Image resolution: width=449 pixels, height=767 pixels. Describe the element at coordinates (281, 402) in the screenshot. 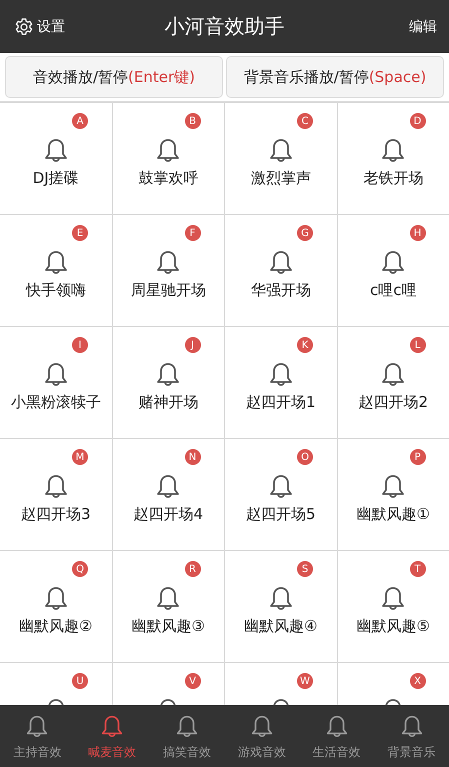

I see `sound-label: 赵四开场1` at that location.